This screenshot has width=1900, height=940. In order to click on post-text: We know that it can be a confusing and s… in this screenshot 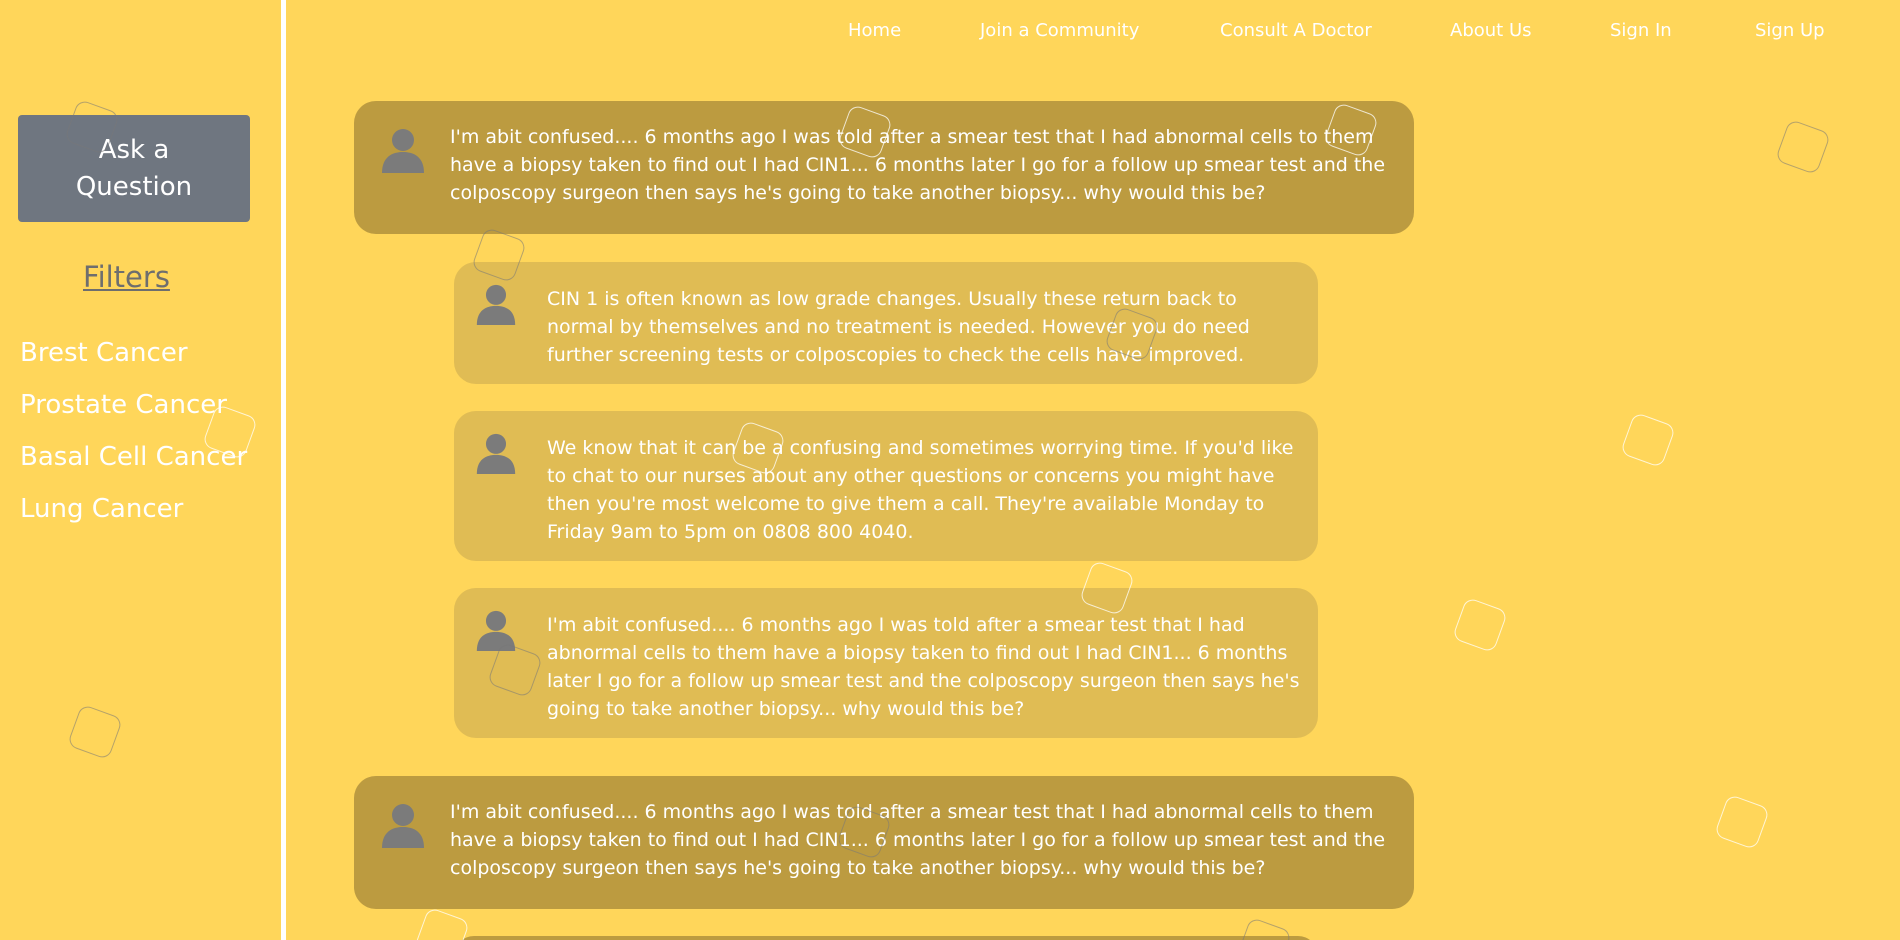, I will do `click(920, 490)`.